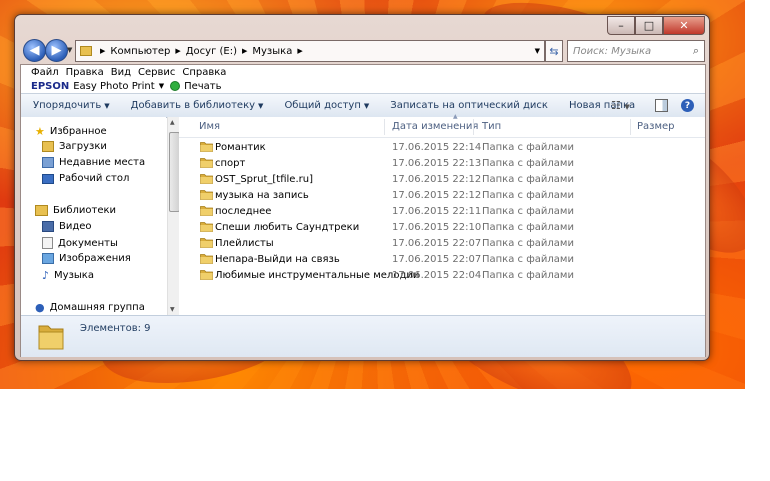 Image resolution: width=770 pixels, height=481 pixels. I want to click on breadcrumb-drive: Досуг (E:), so click(211, 51).